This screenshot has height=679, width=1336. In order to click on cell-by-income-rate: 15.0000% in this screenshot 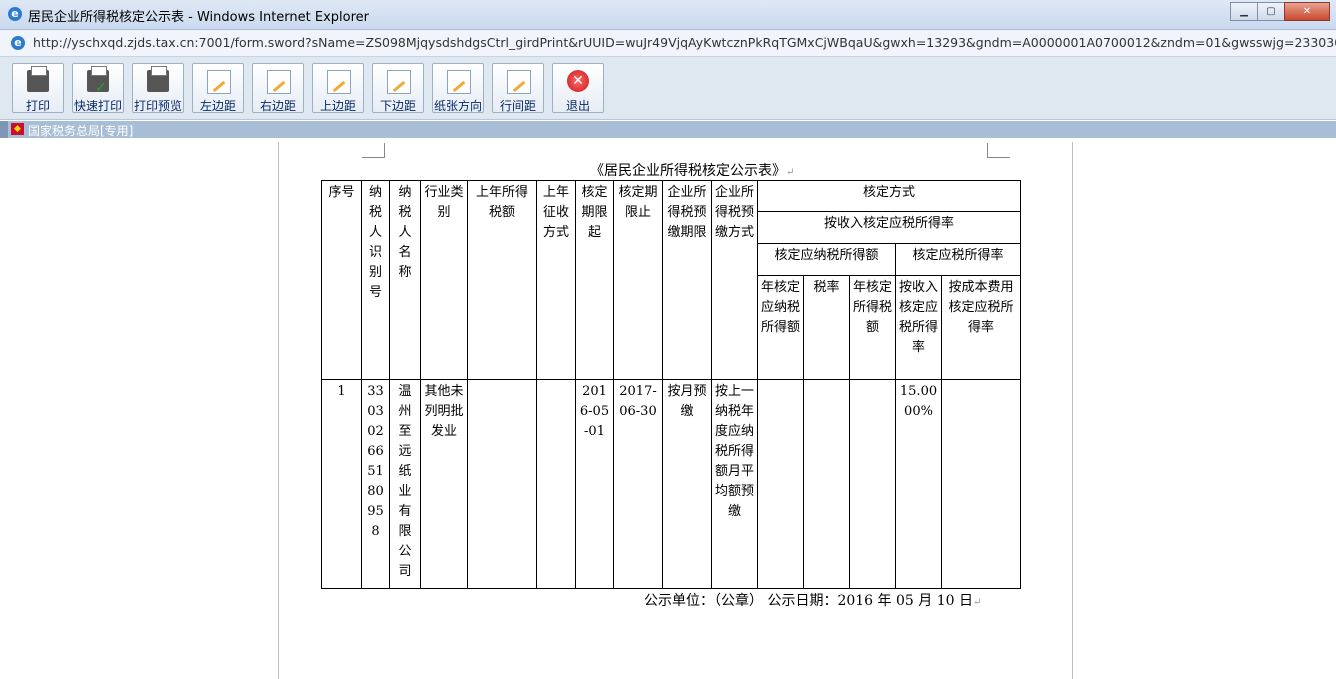, I will do `click(918, 484)`.